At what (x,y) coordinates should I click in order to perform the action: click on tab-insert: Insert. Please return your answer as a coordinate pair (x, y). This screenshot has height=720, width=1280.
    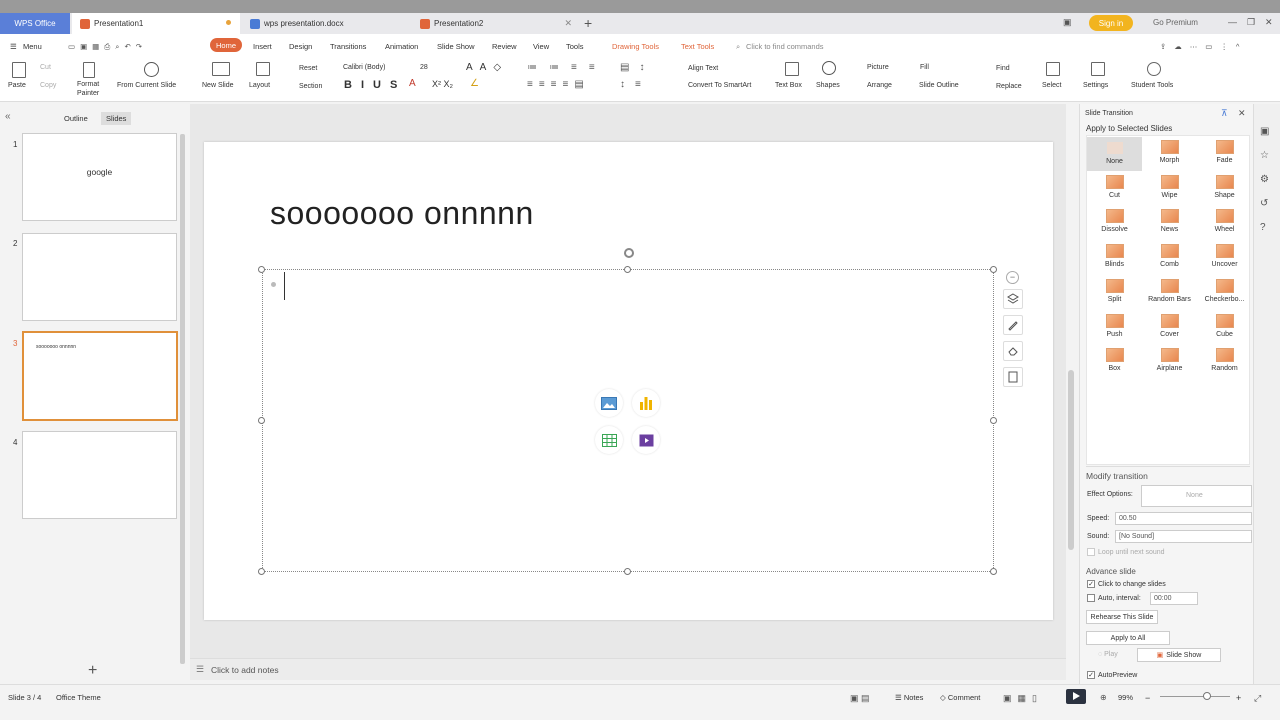
    Looking at the image, I should click on (262, 46).